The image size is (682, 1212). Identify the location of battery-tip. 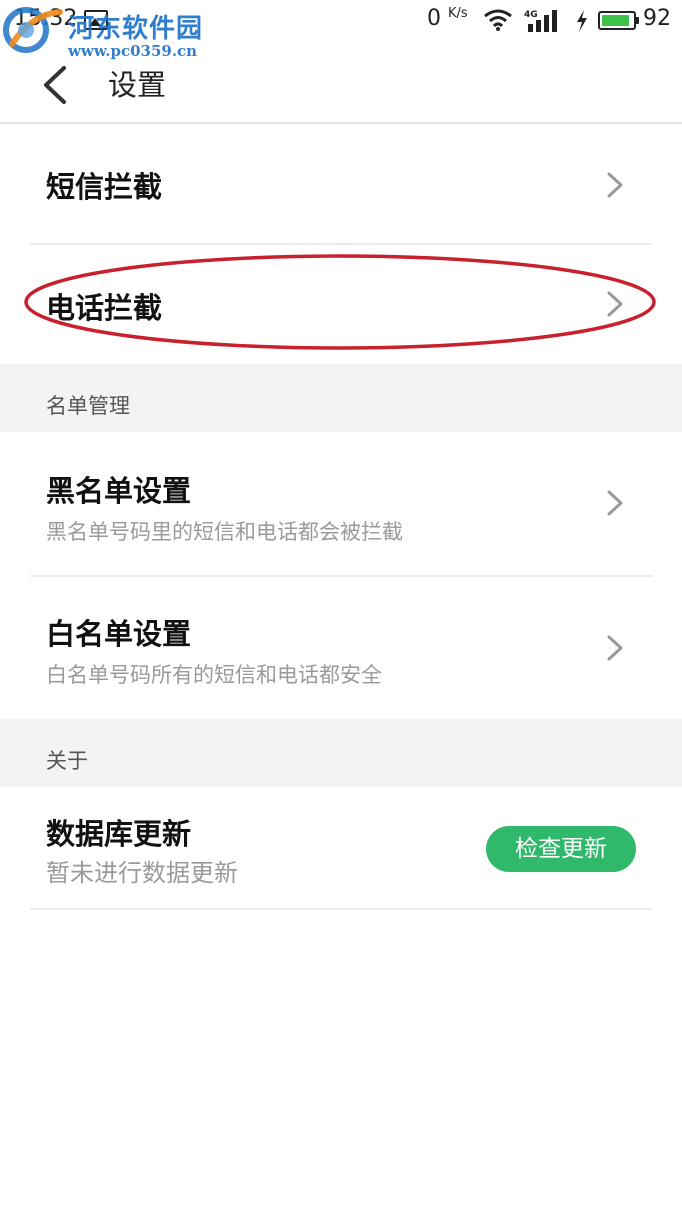
(637, 20).